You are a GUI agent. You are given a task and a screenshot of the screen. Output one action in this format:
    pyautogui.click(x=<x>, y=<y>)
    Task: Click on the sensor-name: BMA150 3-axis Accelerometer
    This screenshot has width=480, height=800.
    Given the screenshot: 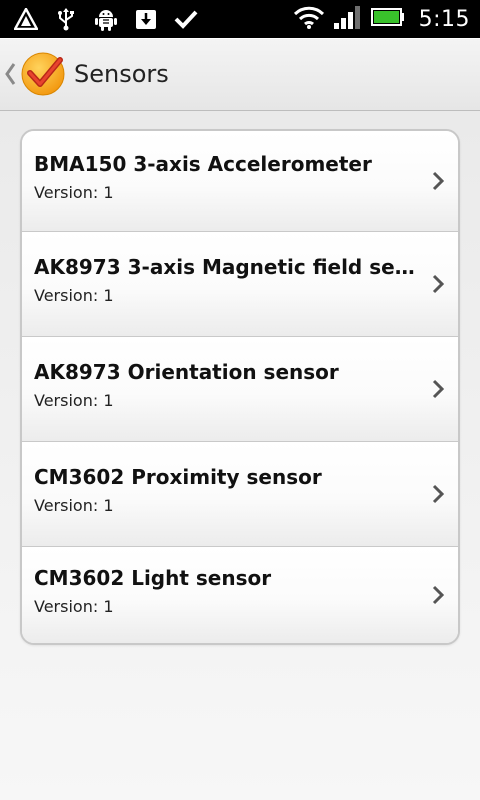 What is the action you would take?
    pyautogui.click(x=203, y=164)
    